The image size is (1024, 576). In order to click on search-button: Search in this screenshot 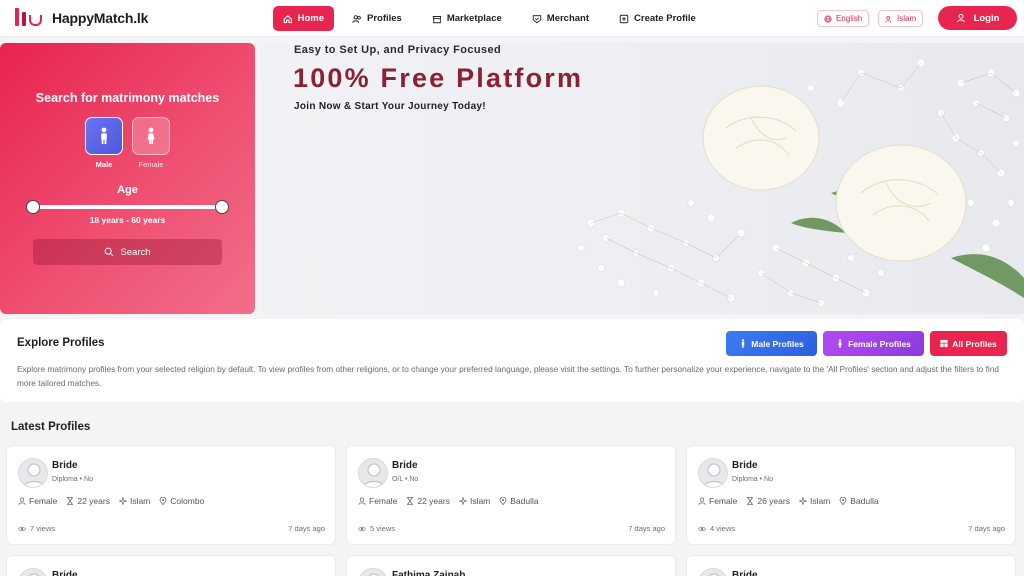, I will do `click(127, 252)`.